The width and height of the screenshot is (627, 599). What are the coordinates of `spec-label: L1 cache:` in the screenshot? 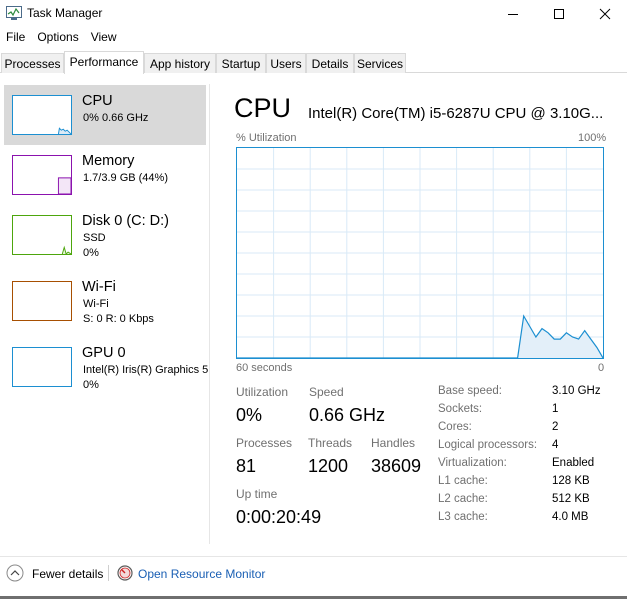 It's located at (463, 481).